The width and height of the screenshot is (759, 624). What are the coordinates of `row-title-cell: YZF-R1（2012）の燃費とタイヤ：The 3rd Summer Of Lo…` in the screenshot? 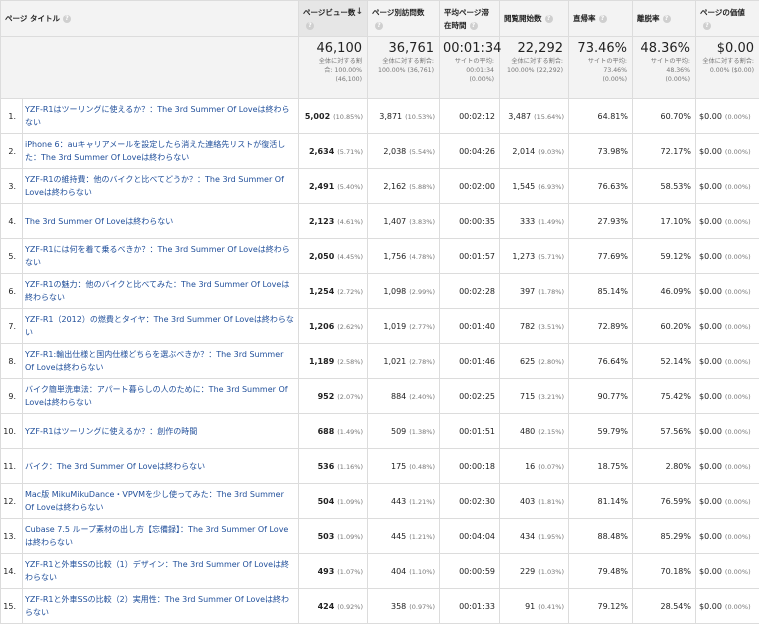 It's located at (161, 326).